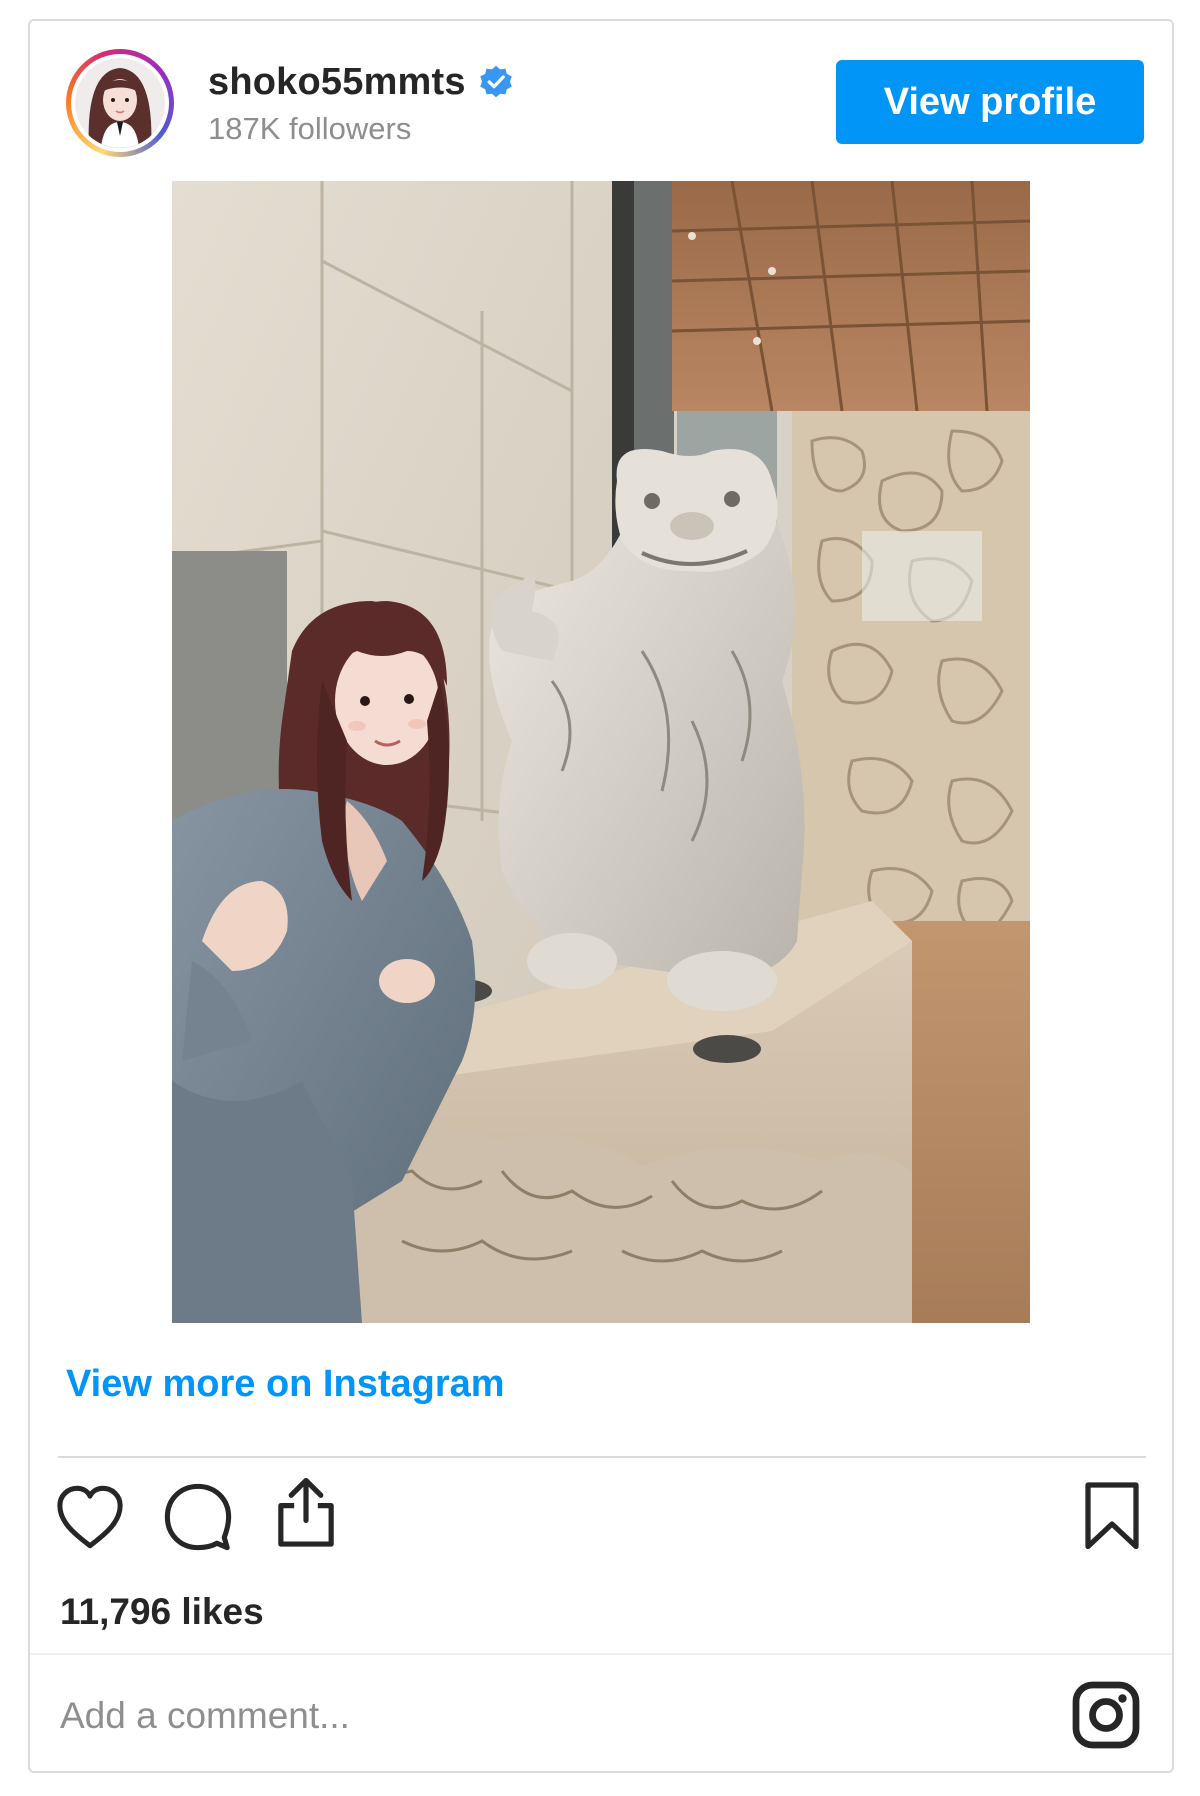 The height and width of the screenshot is (1796, 1200). What do you see at coordinates (990, 102) in the screenshot?
I see `view-profile-button: View profile` at bounding box center [990, 102].